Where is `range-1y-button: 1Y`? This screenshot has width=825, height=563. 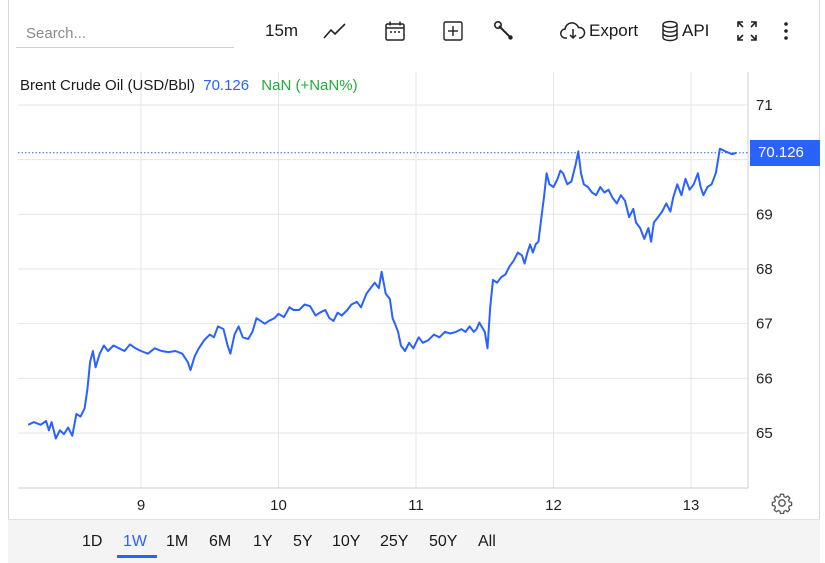
range-1y-button: 1Y is located at coordinates (263, 542).